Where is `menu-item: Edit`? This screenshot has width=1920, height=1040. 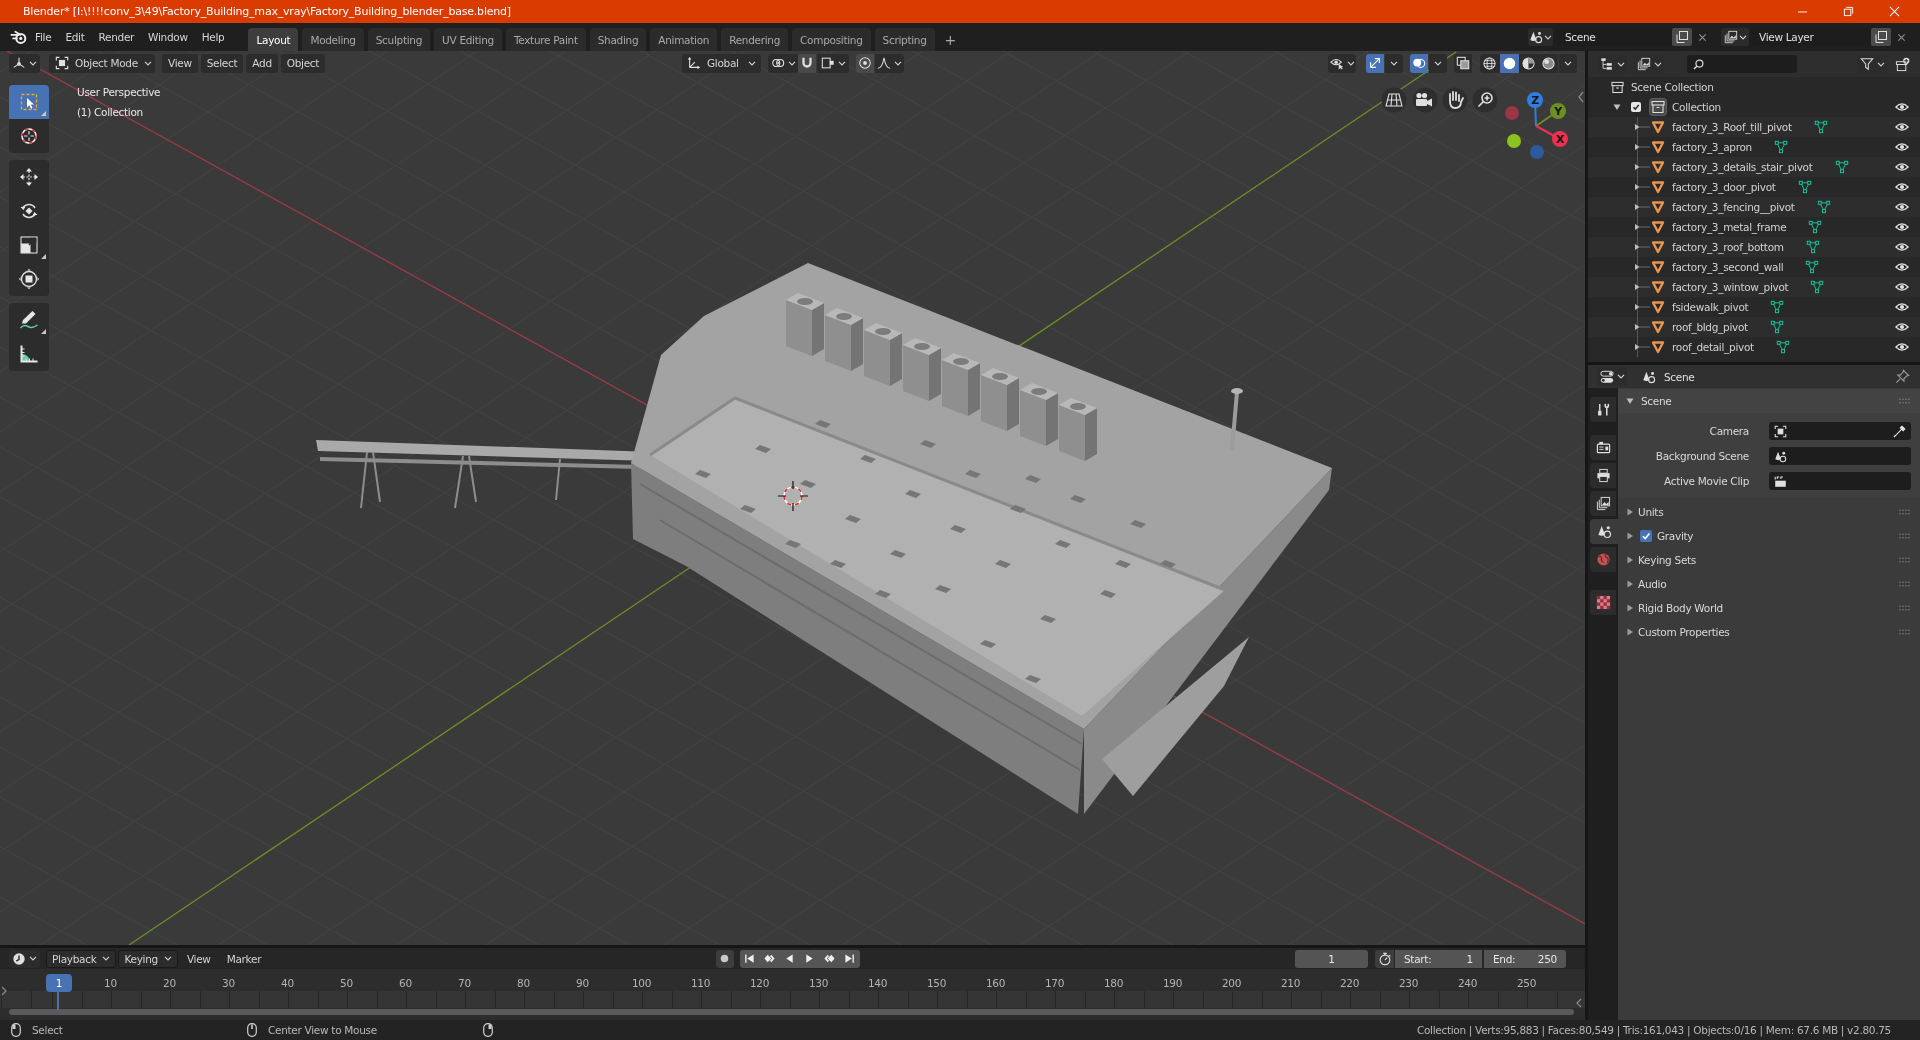
menu-item: Edit is located at coordinates (75, 37).